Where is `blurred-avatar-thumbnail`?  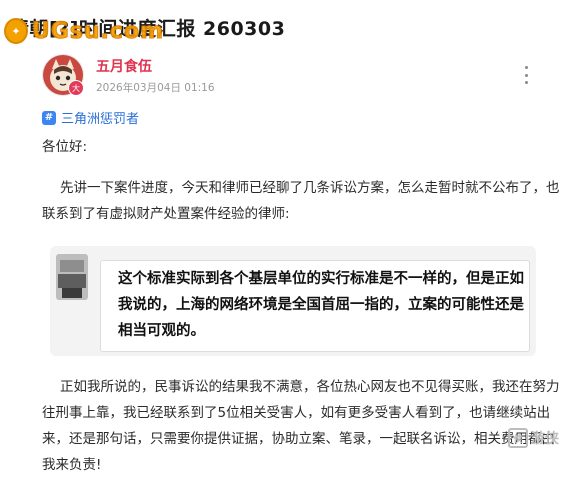
blurred-avatar-thumbnail is located at coordinates (72, 277).